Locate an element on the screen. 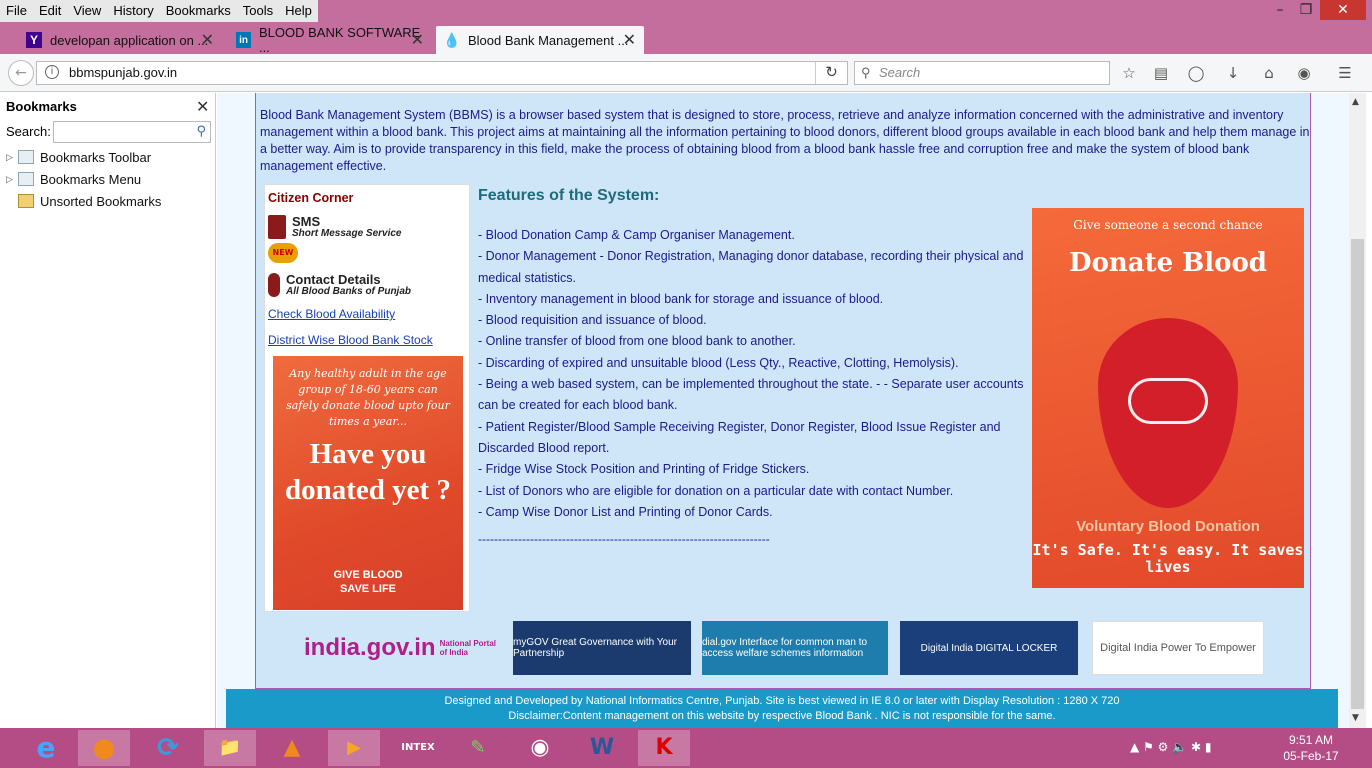  sidebar-item-unsorted-bookmarks: Unsorted Bookmarks is located at coordinates (83, 201).